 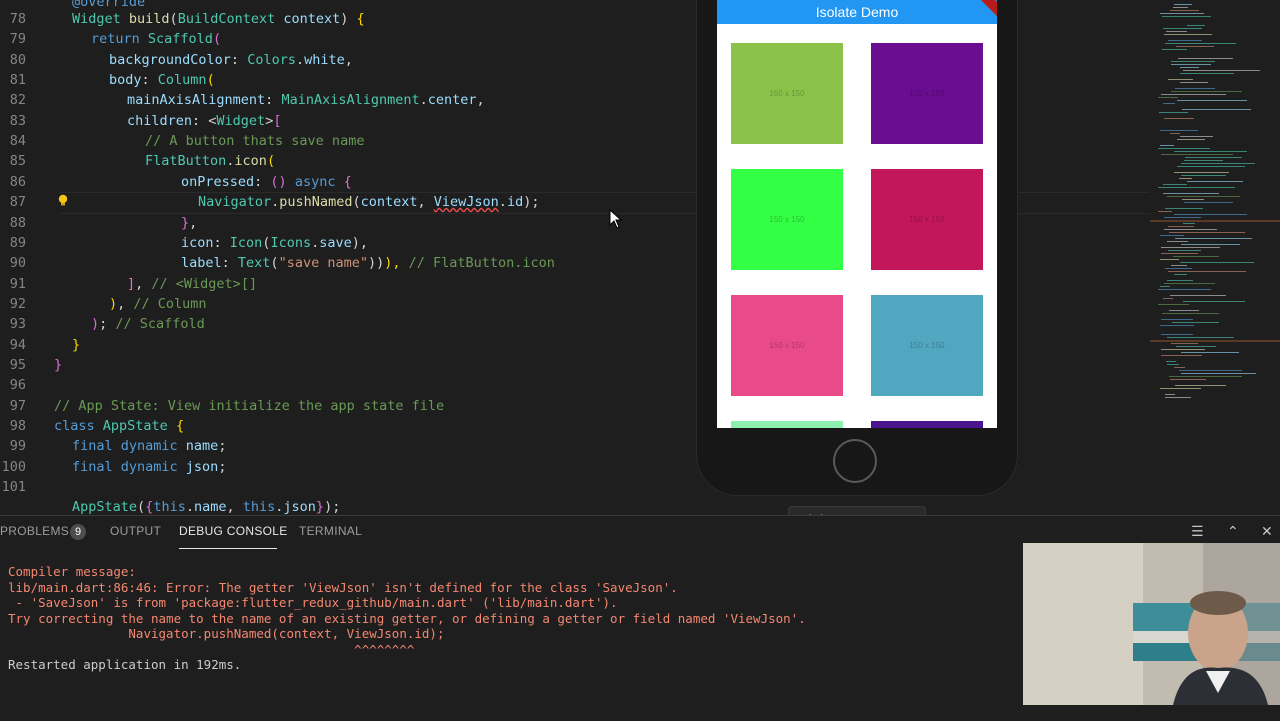 What do you see at coordinates (221, 242) in the screenshot?
I see `code-token: :` at bounding box center [221, 242].